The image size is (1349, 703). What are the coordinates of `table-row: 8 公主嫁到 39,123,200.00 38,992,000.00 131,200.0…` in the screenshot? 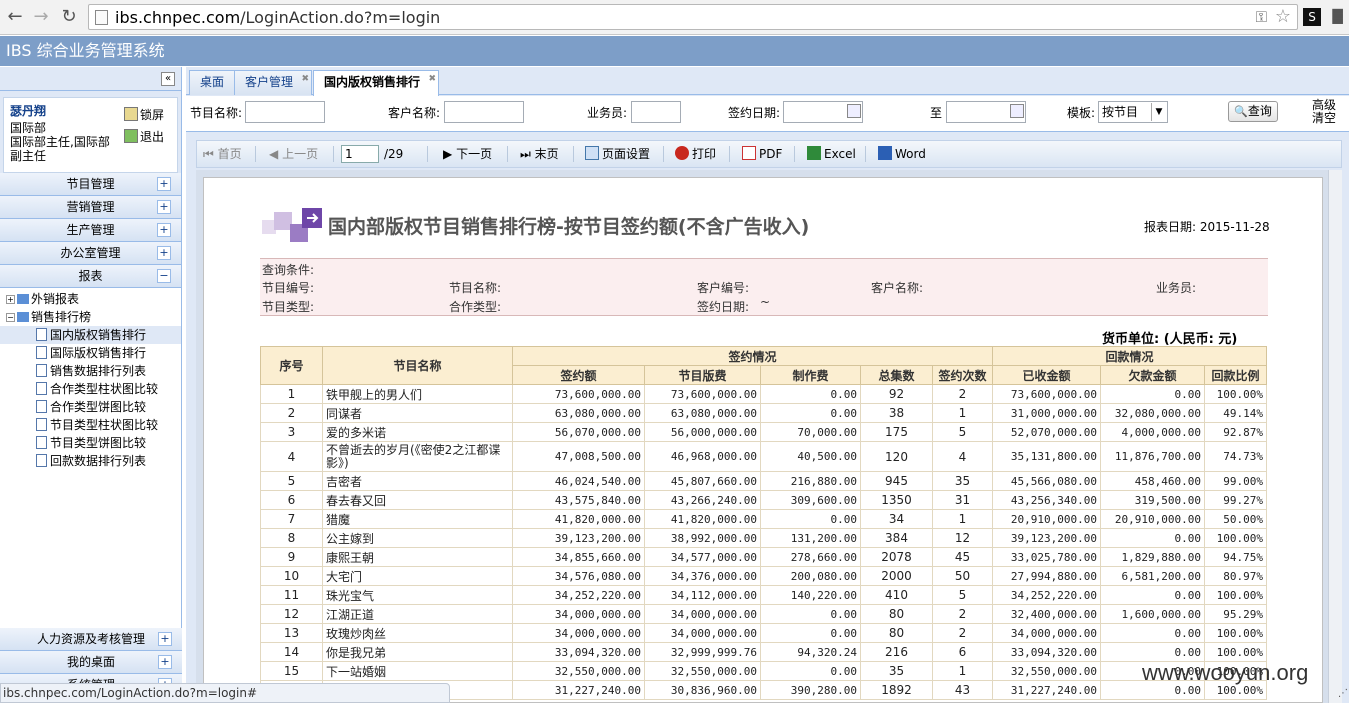 It's located at (763, 538).